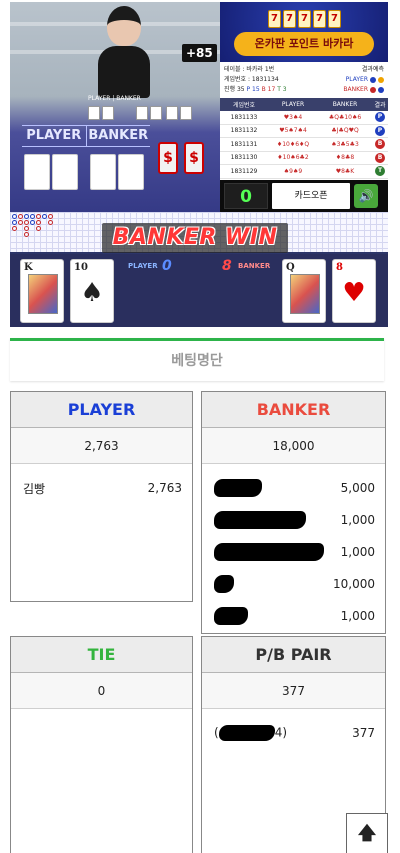 The image size is (400, 853). I want to click on banker-card: 8 ♥, so click(354, 291).